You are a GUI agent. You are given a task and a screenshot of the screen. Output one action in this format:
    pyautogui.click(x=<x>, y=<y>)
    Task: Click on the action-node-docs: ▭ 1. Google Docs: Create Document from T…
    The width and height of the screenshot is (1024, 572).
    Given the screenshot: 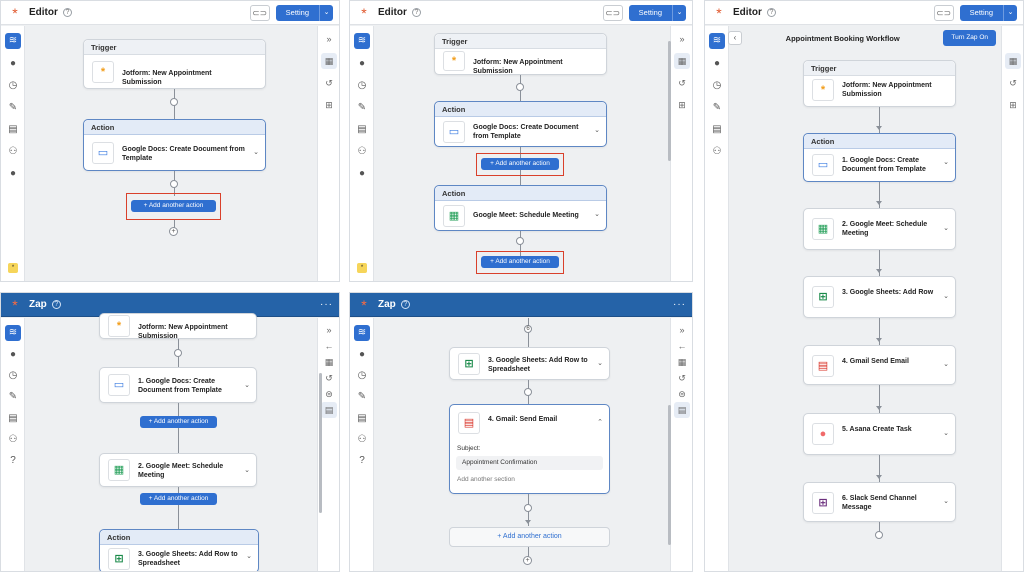 What is the action you would take?
    pyautogui.click(x=178, y=385)
    